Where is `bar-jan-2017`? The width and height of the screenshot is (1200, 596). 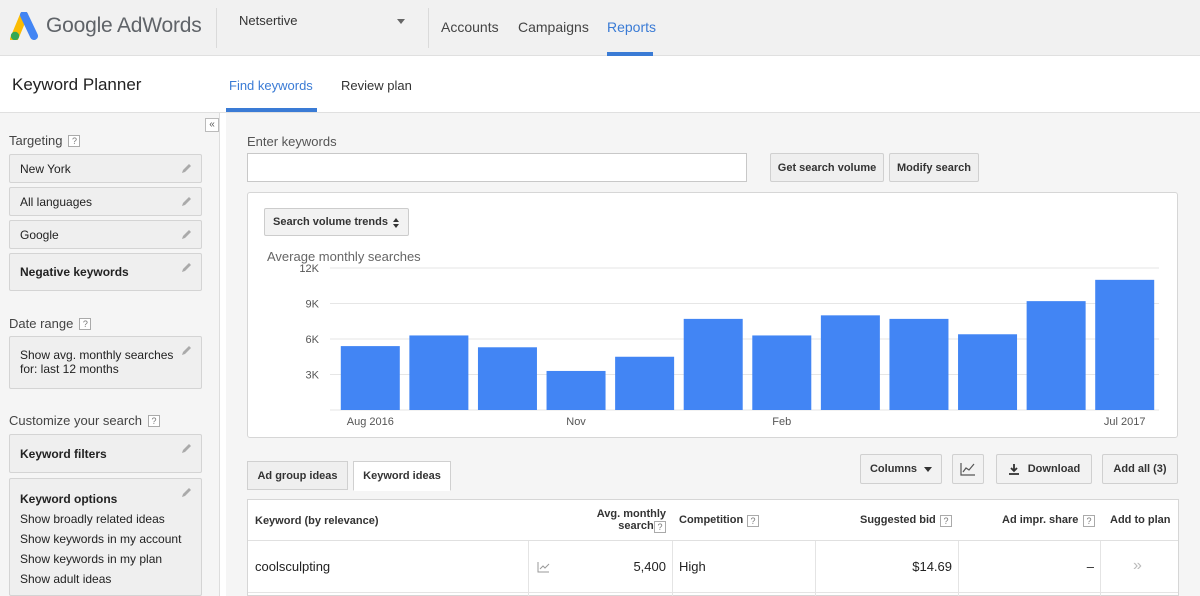
bar-jan-2017 is located at coordinates (713, 364).